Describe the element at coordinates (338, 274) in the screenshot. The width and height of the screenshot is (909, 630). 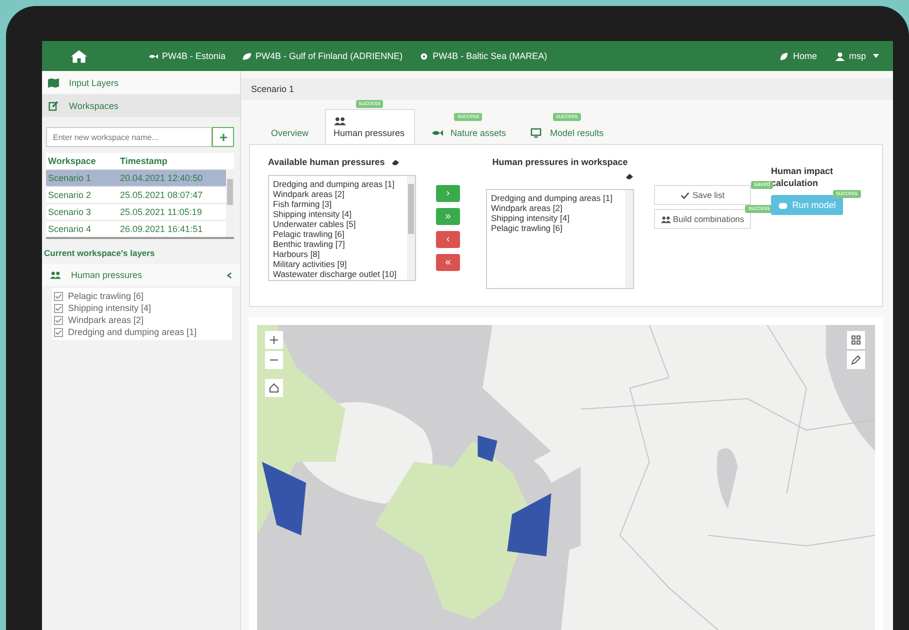
I see `list-option: Wastewater discharge outlet [10]` at that location.